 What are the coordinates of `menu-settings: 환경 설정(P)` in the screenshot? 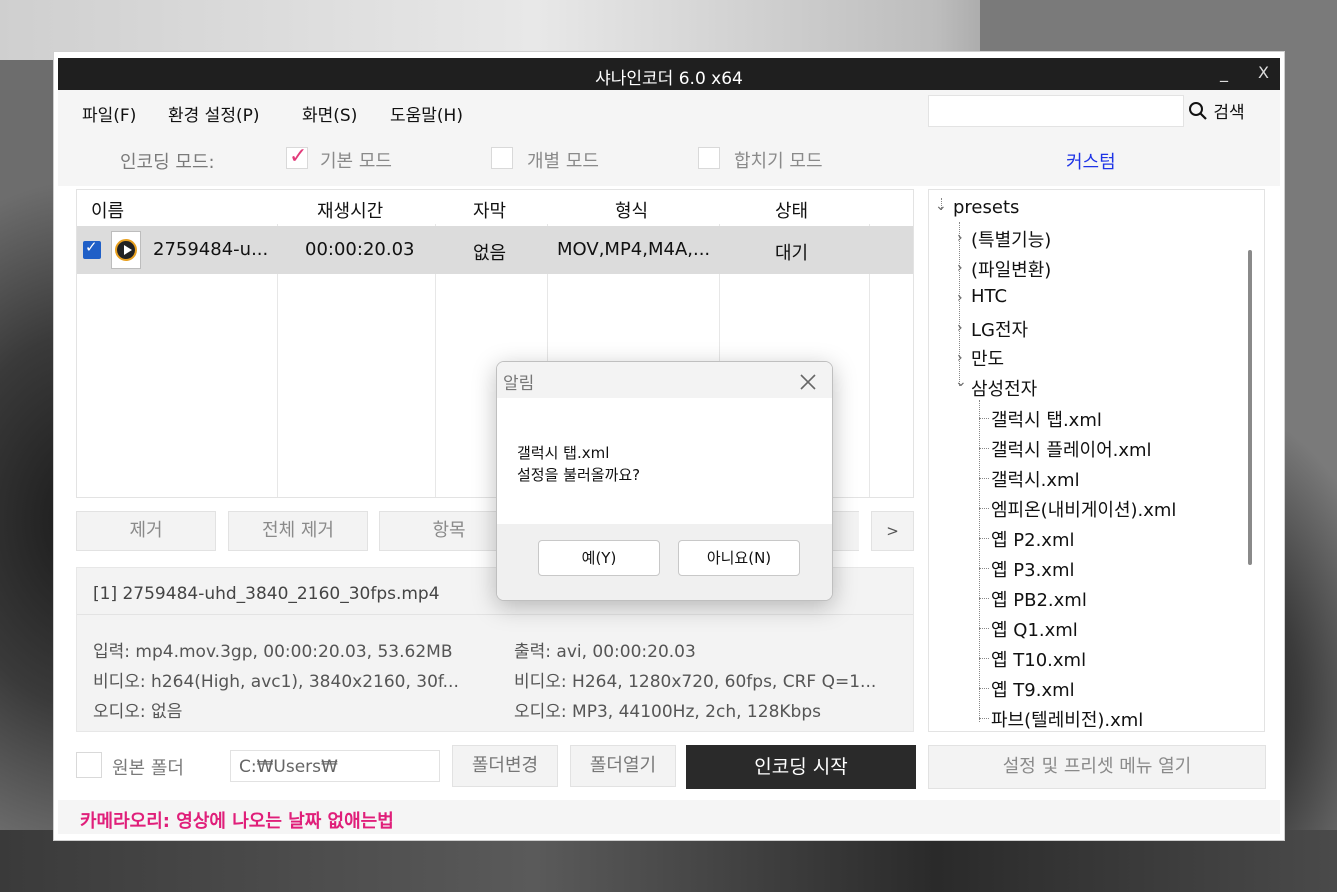 It's located at (213, 113).